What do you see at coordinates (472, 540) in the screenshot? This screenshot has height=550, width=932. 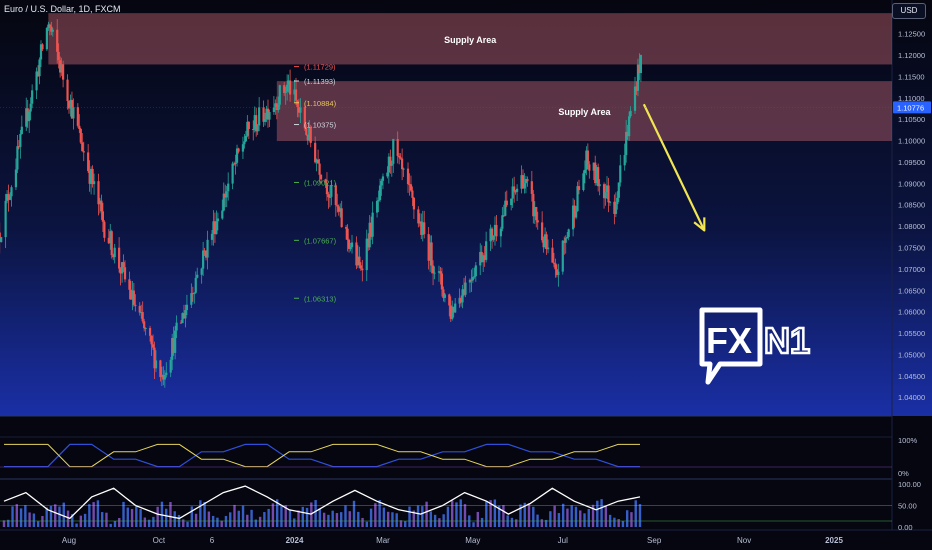 I see `time-axis-tick: May` at bounding box center [472, 540].